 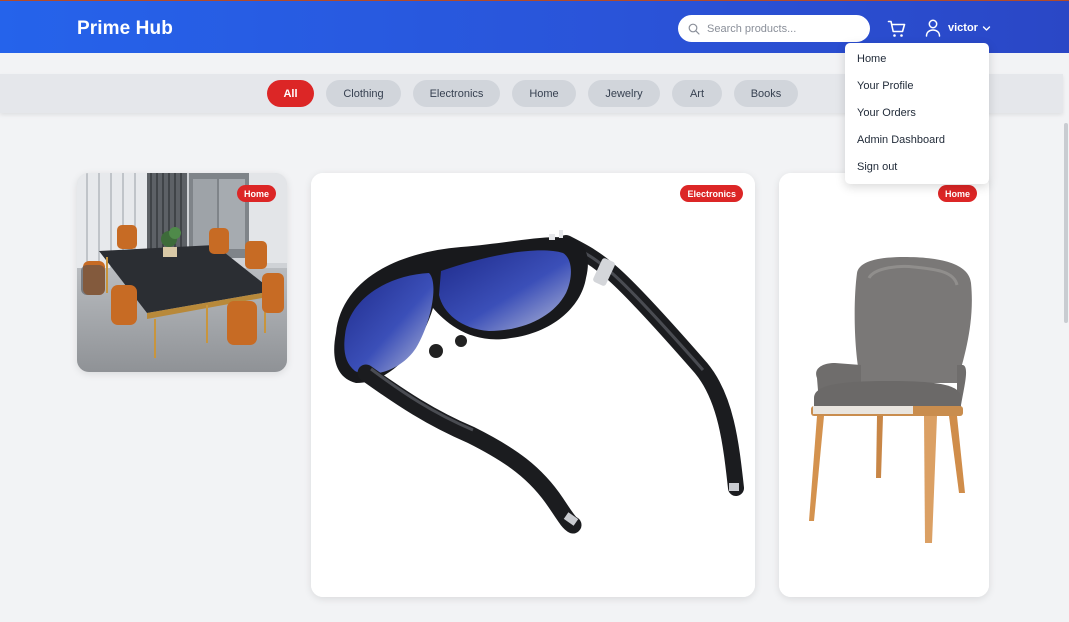 What do you see at coordinates (986, 28) in the screenshot?
I see `chevron-down-icon` at bounding box center [986, 28].